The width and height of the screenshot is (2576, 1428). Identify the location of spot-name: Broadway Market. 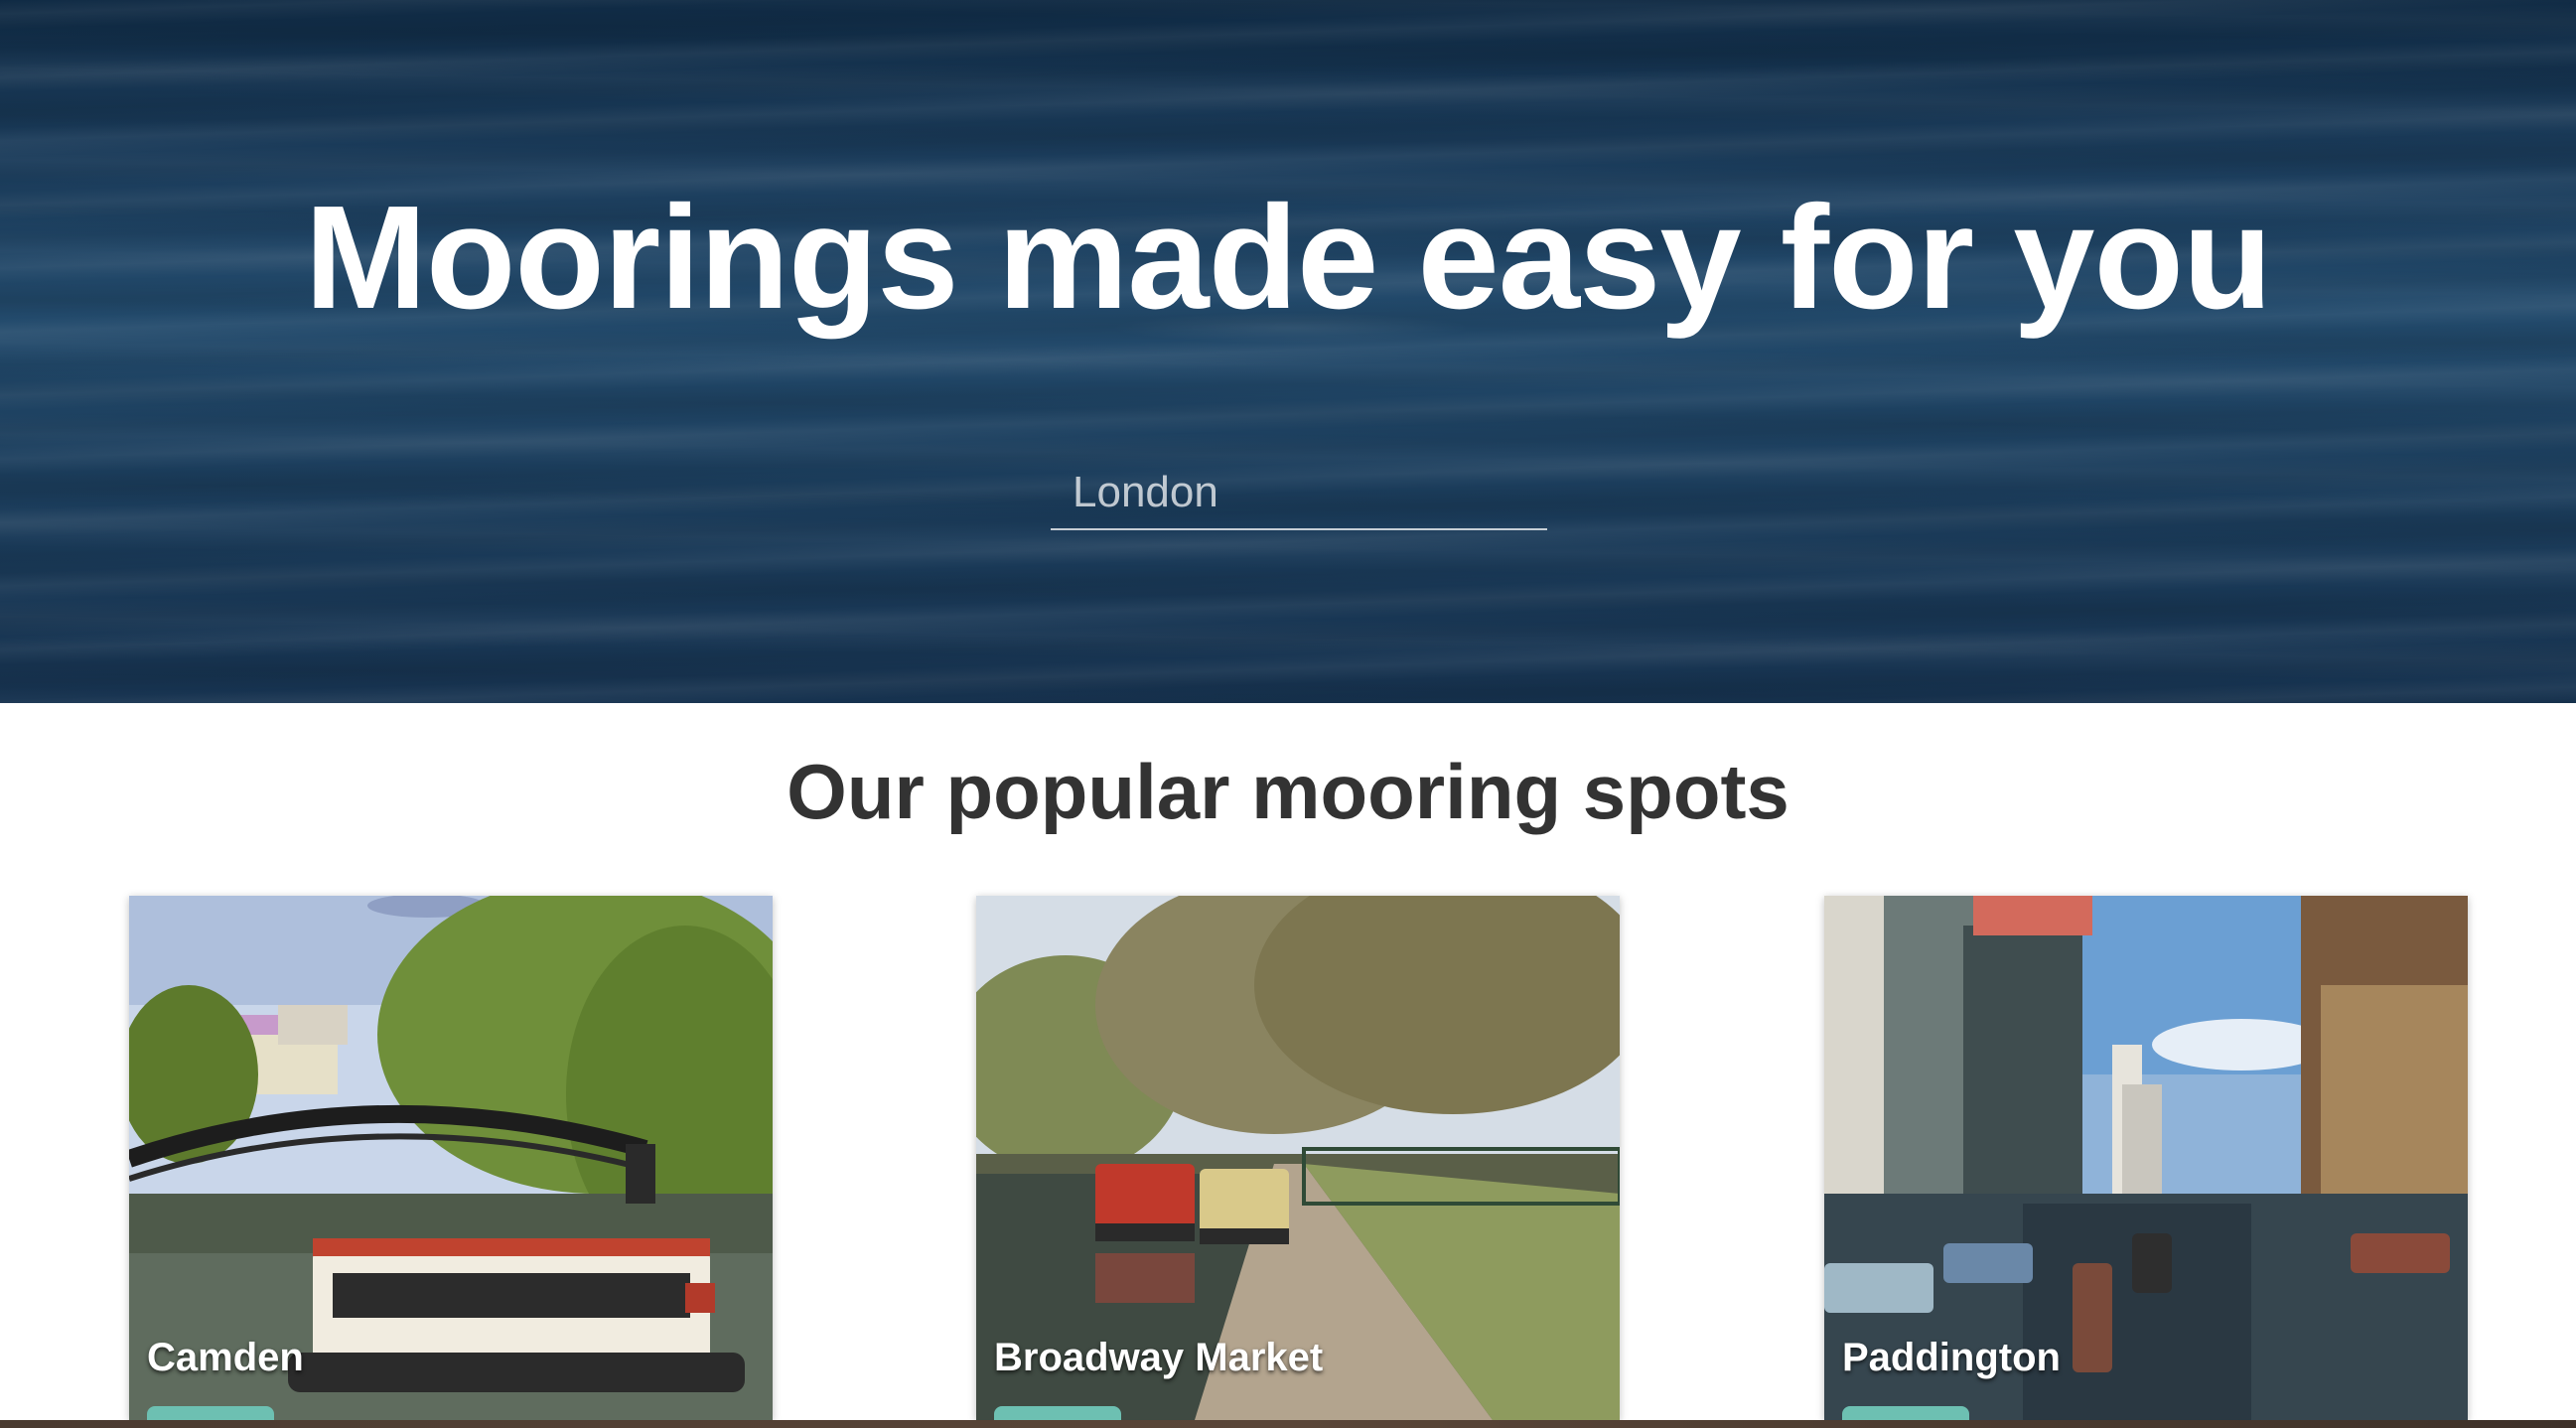
(1159, 1357).